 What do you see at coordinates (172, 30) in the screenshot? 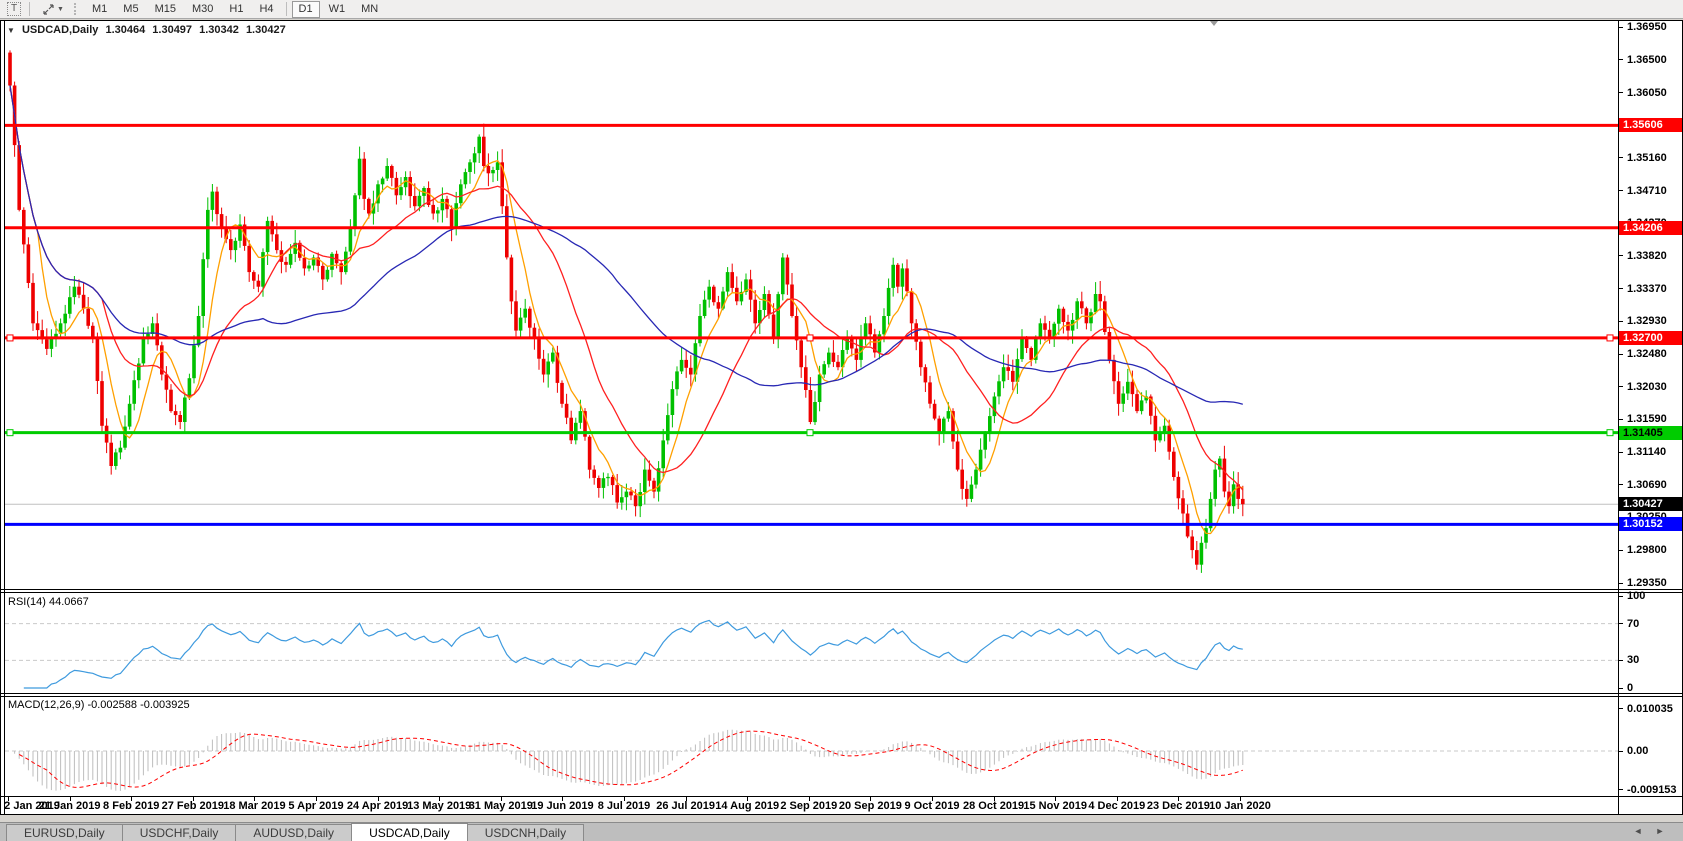
I see `chart-high-value: 1.30497` at bounding box center [172, 30].